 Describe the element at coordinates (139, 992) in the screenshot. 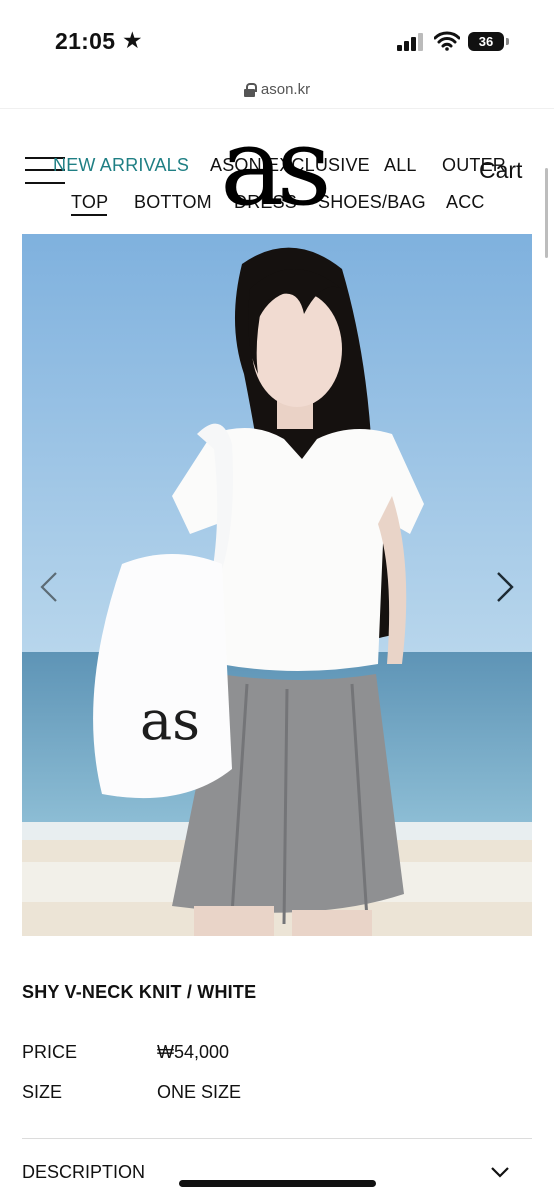

I see `product-title: SHY V-NECK KNIT / WHITE` at that location.